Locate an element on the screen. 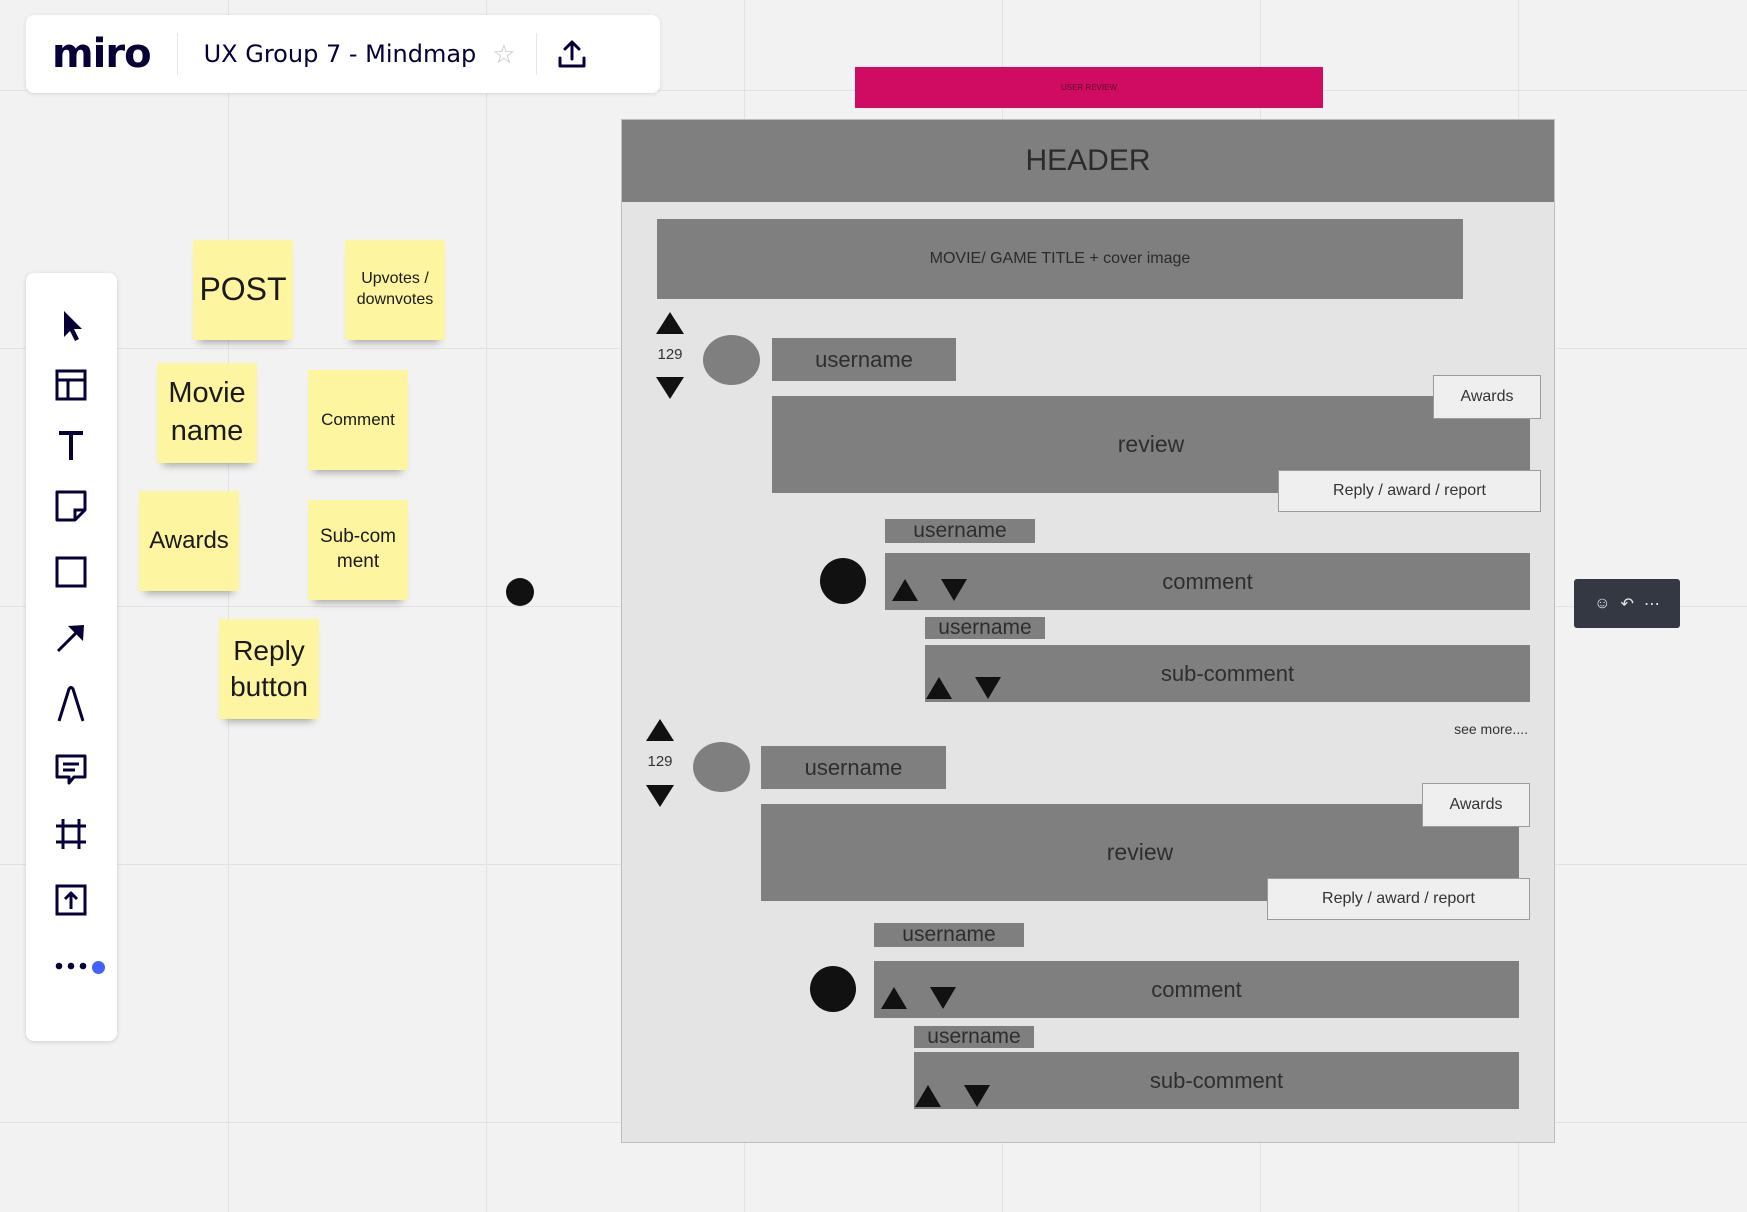 This screenshot has width=1747, height=1212. text-tool is located at coordinates (71, 446).